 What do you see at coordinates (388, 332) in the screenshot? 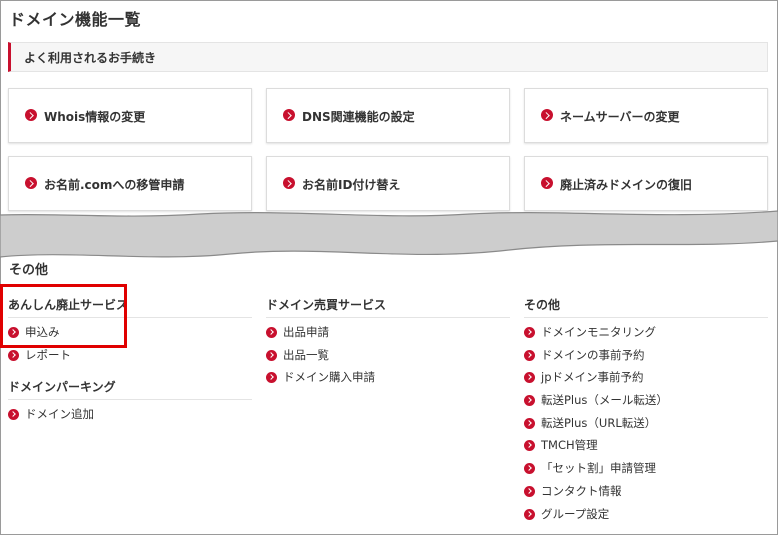
I see `listing-request-link: 出品申請` at bounding box center [388, 332].